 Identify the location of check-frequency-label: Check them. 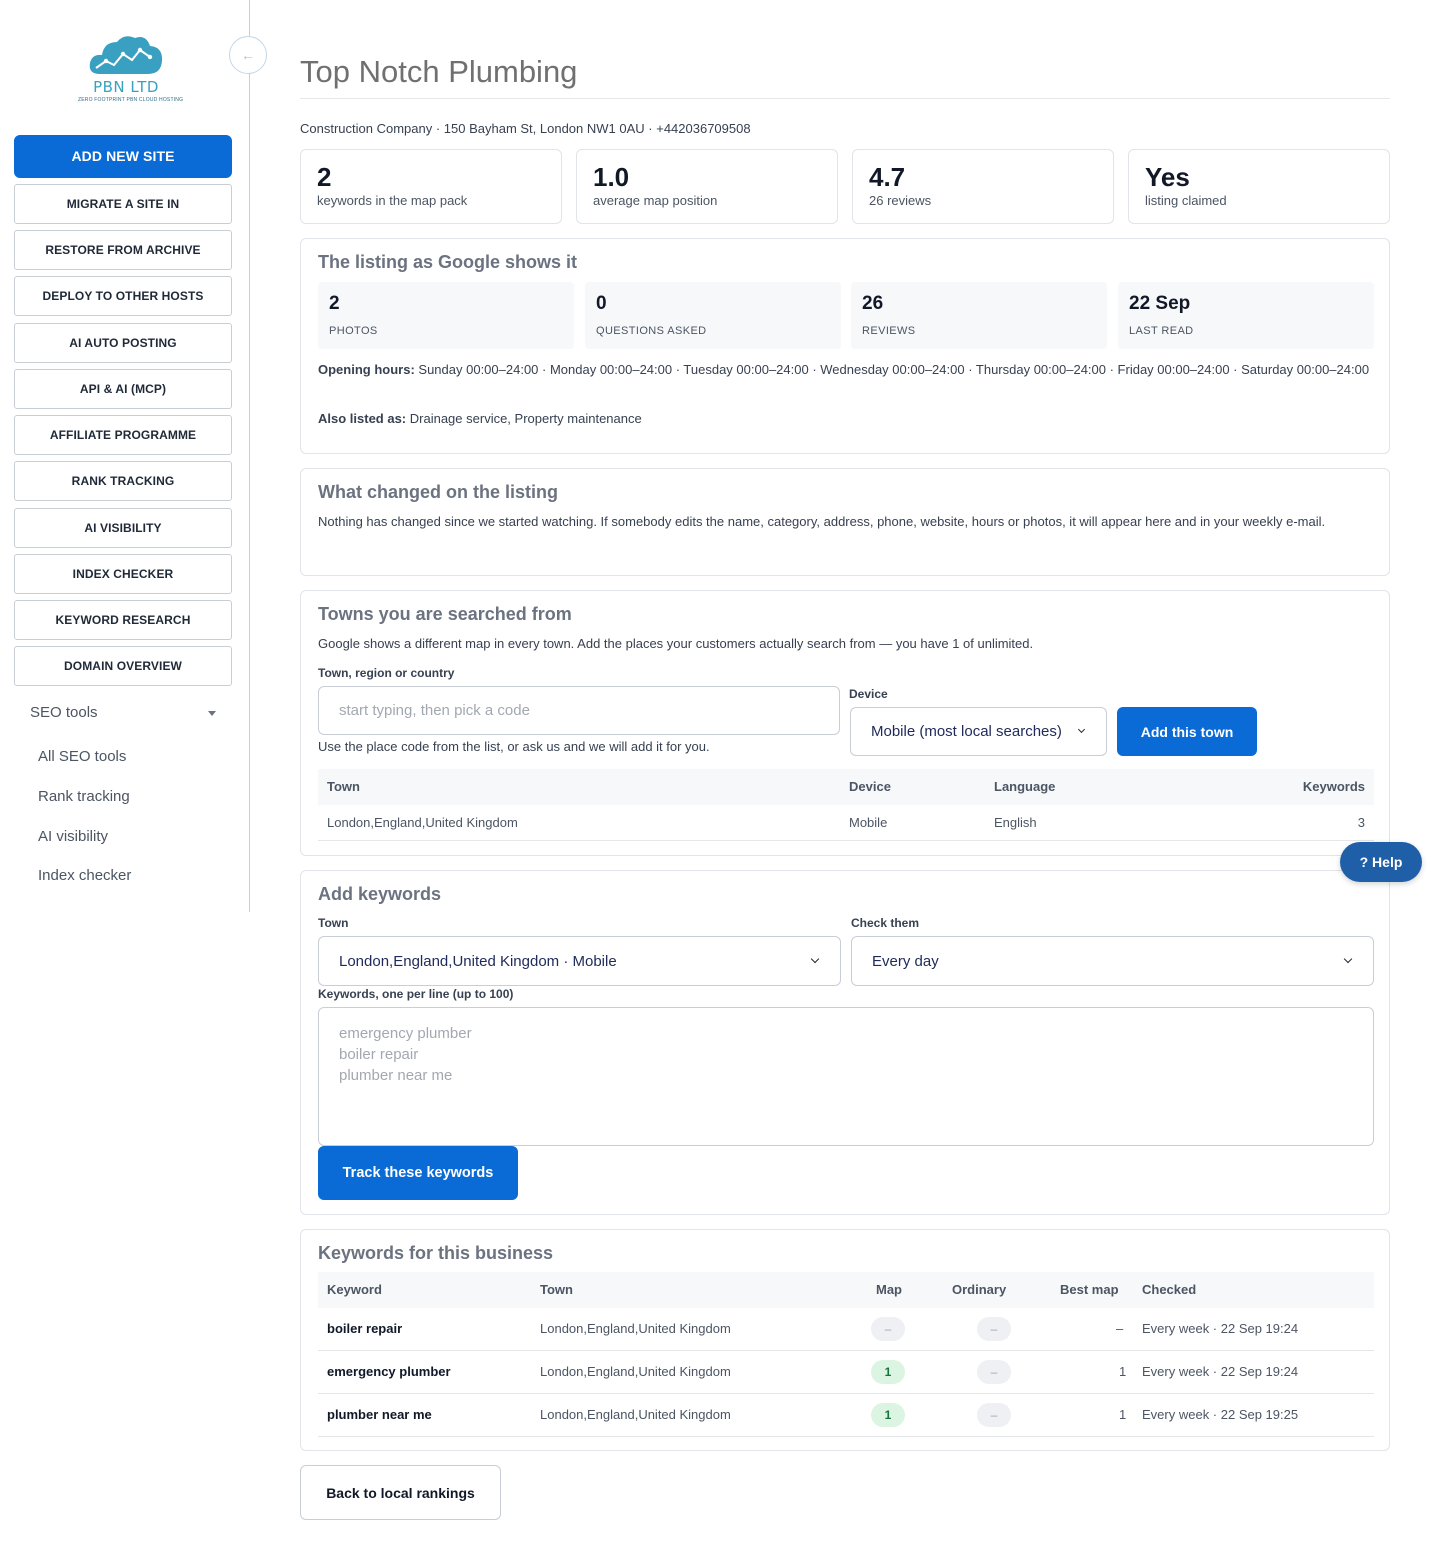
(885, 923).